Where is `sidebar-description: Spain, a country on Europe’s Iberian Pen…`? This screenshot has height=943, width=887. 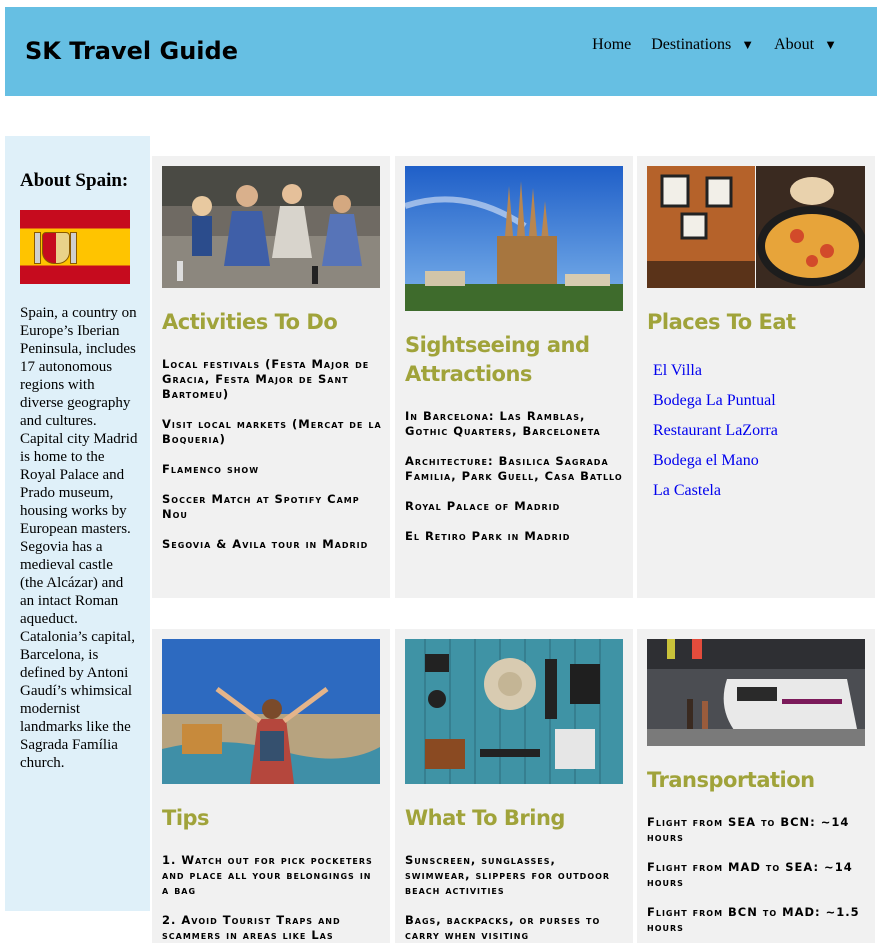
sidebar-description: Spain, a country on Europe’s Iberian Pen… is located at coordinates (79, 538).